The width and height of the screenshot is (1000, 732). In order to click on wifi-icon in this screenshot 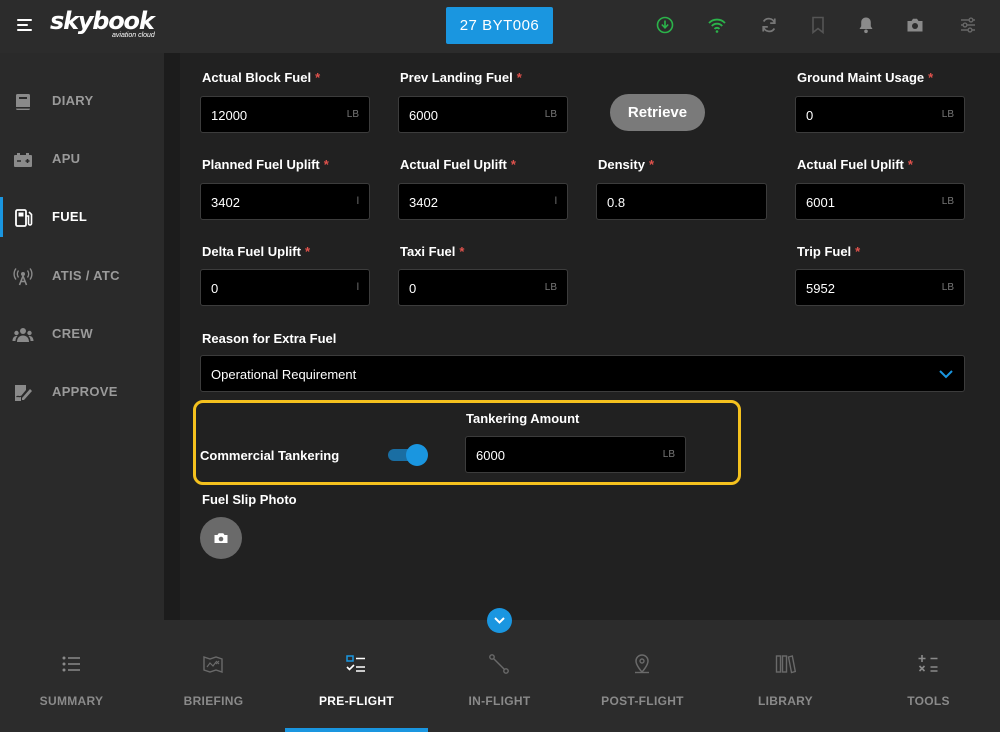, I will do `click(717, 25)`.